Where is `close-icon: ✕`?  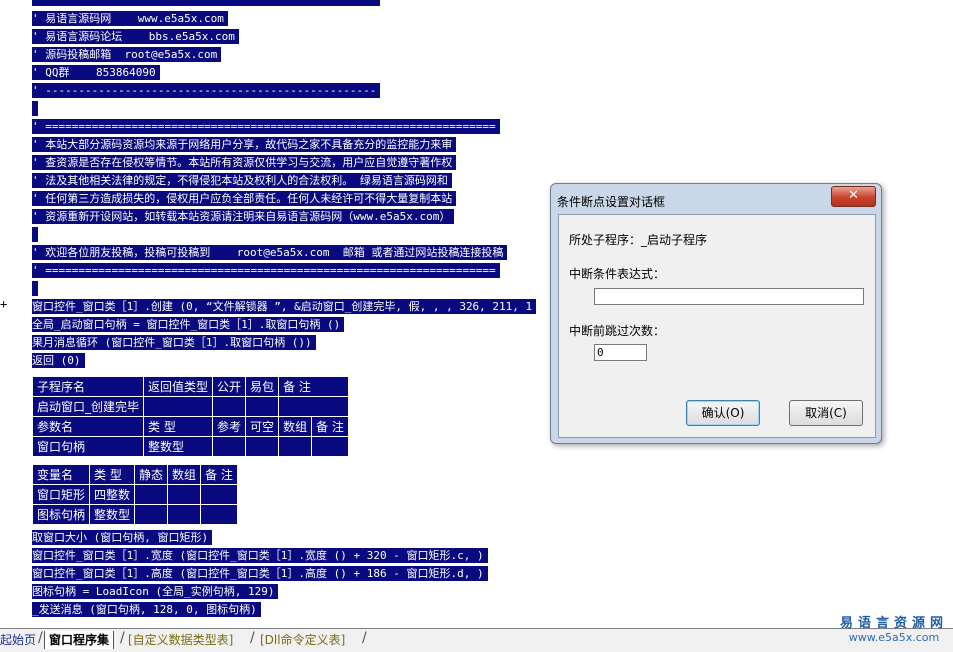 close-icon: ✕ is located at coordinates (853, 195).